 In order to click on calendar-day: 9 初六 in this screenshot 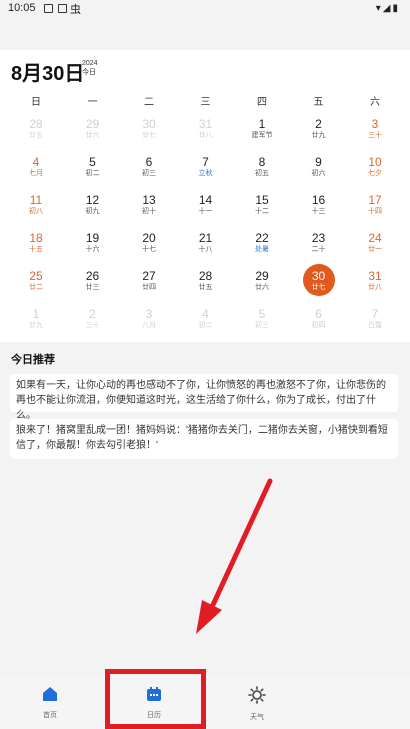, I will do `click(319, 174)`.